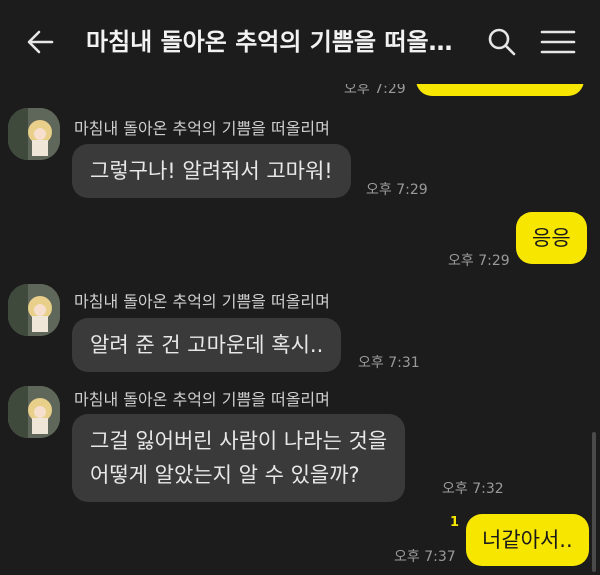 The width and height of the screenshot is (600, 575). What do you see at coordinates (594, 502) in the screenshot?
I see `scrollbar` at bounding box center [594, 502].